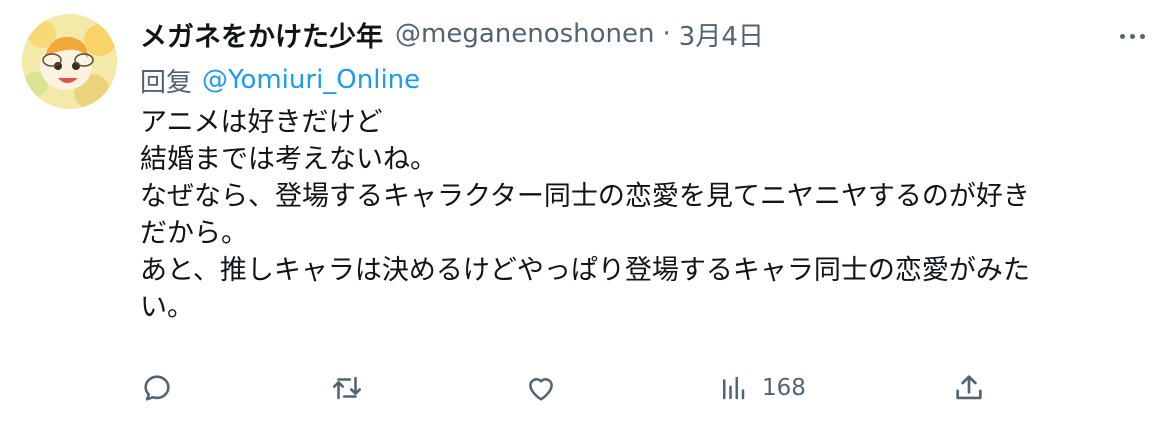 This screenshot has height=422, width=1176. I want to click on tweet-text-line: だから。, so click(194, 233).